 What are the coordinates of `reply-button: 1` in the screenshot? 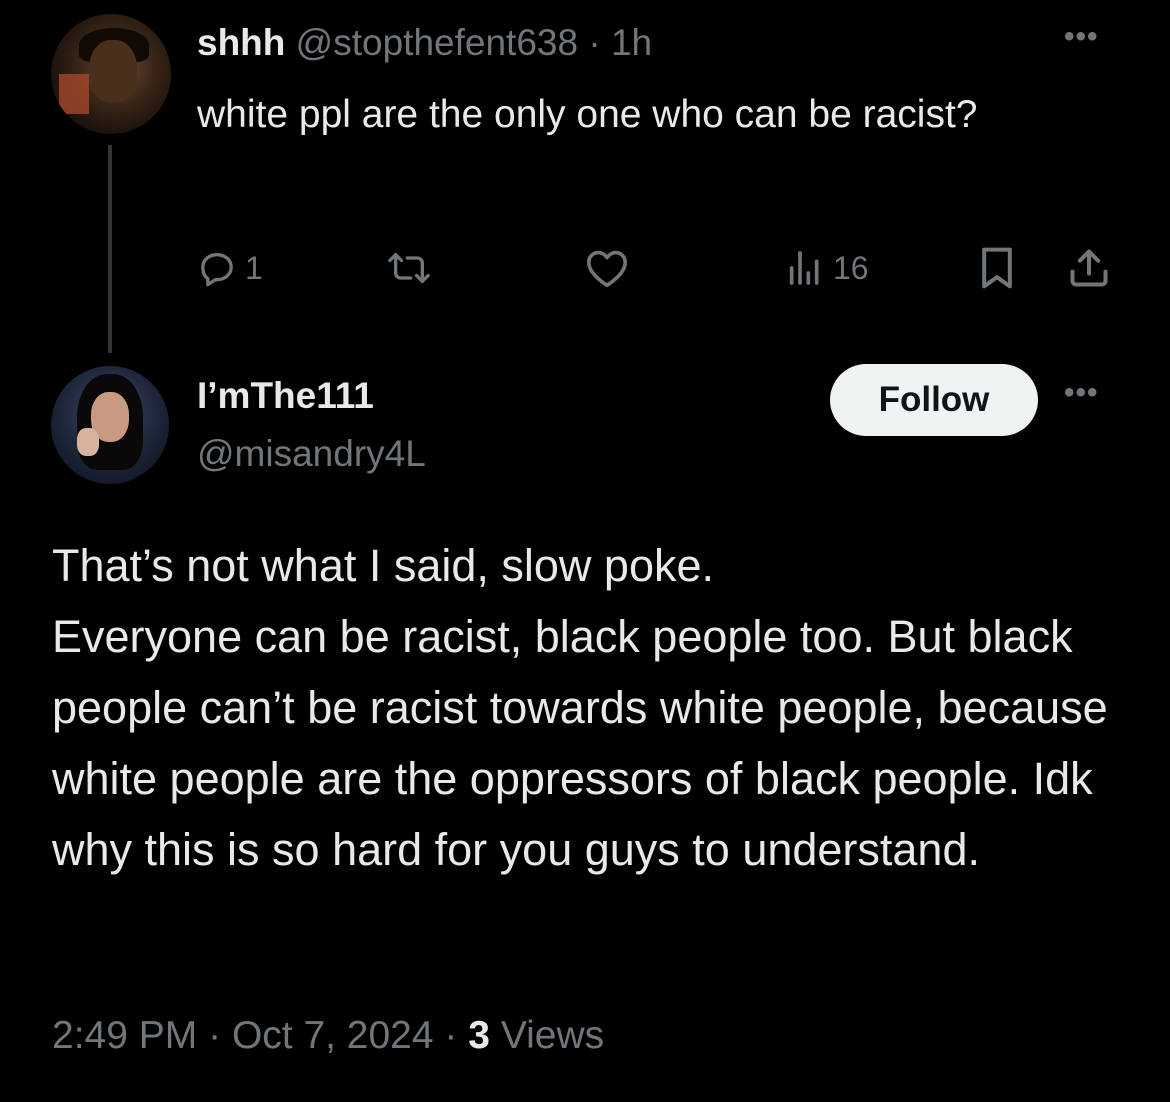 It's located at (230, 268).